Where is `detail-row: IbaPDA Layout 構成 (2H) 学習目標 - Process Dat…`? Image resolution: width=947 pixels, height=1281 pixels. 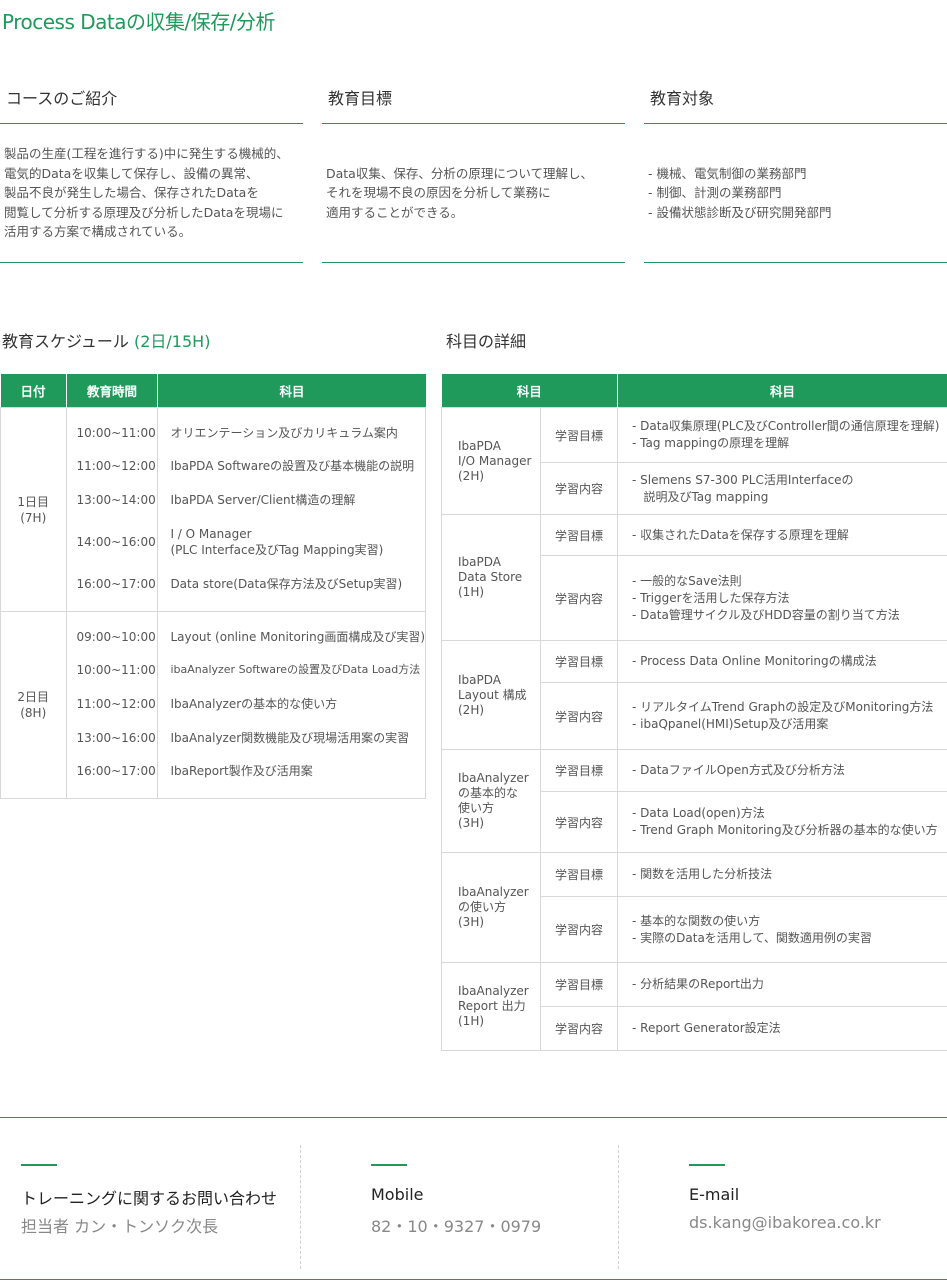
detail-row: IbaPDA Layout 構成 (2H) 学習目標 - Process Dat… is located at coordinates (694, 695).